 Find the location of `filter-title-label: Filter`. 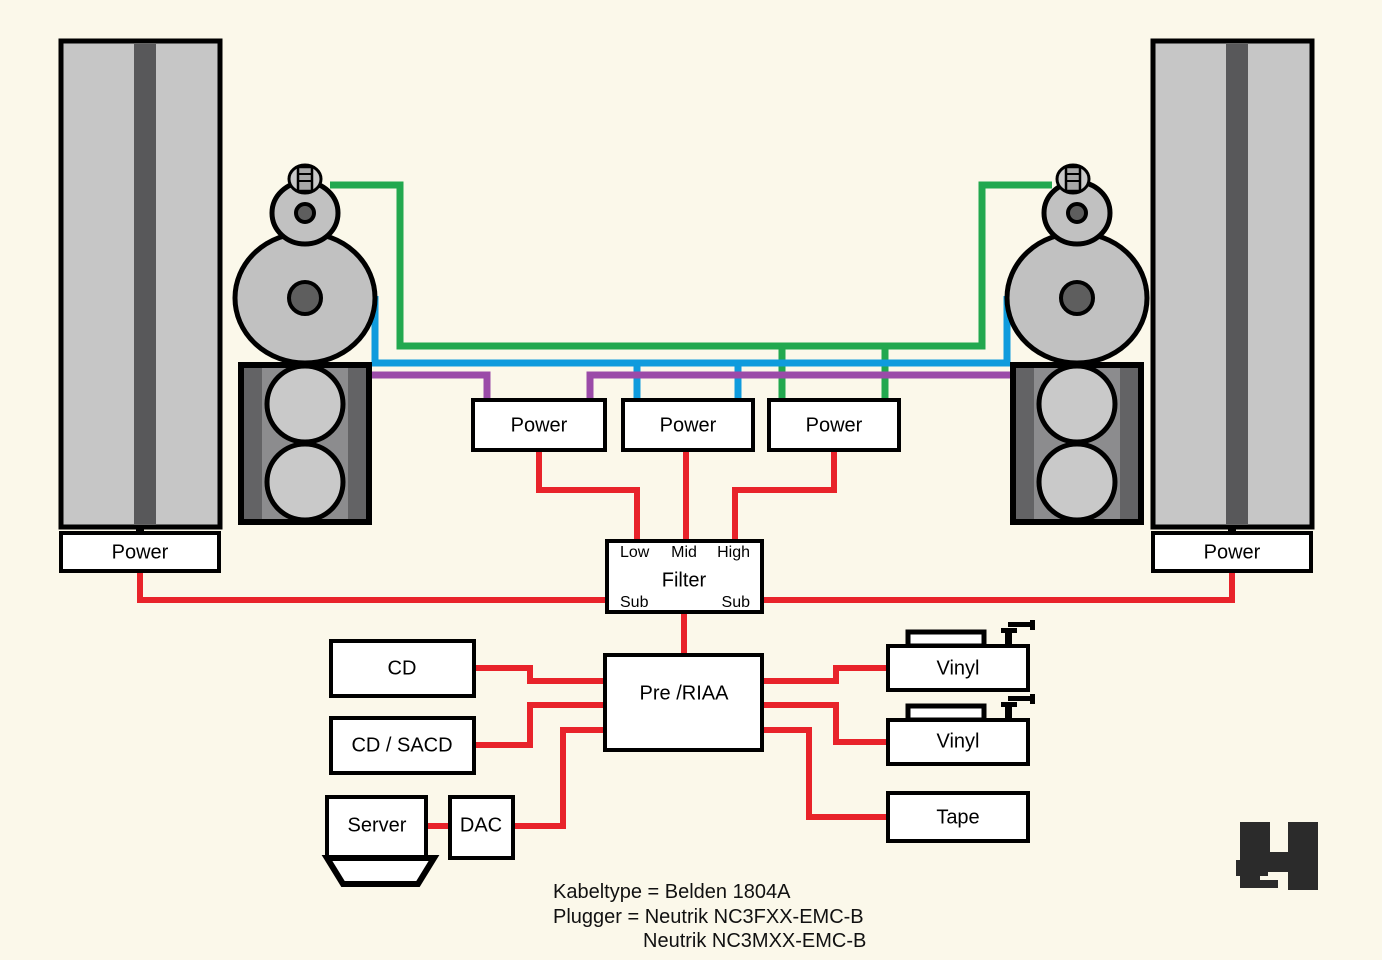

filter-title-label: Filter is located at coordinates (684, 580).